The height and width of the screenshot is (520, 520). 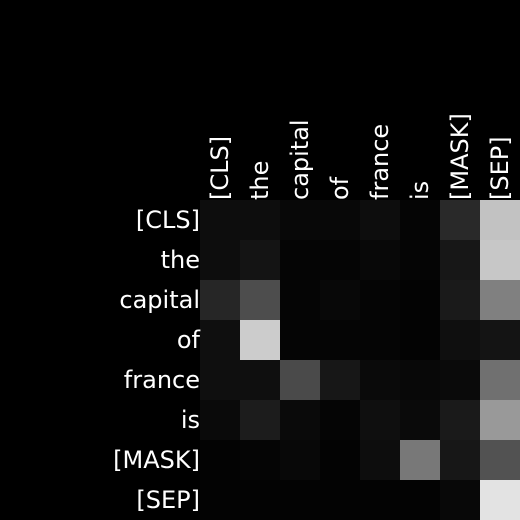 I want to click on row-tick-label: [SEP], so click(x=168, y=500).